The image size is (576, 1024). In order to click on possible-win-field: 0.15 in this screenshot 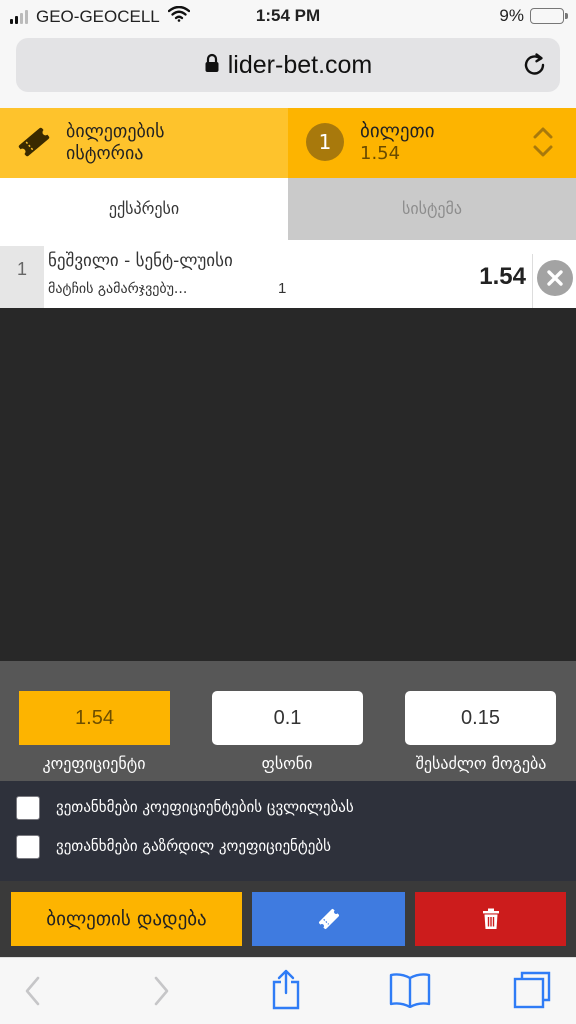, I will do `click(480, 718)`.